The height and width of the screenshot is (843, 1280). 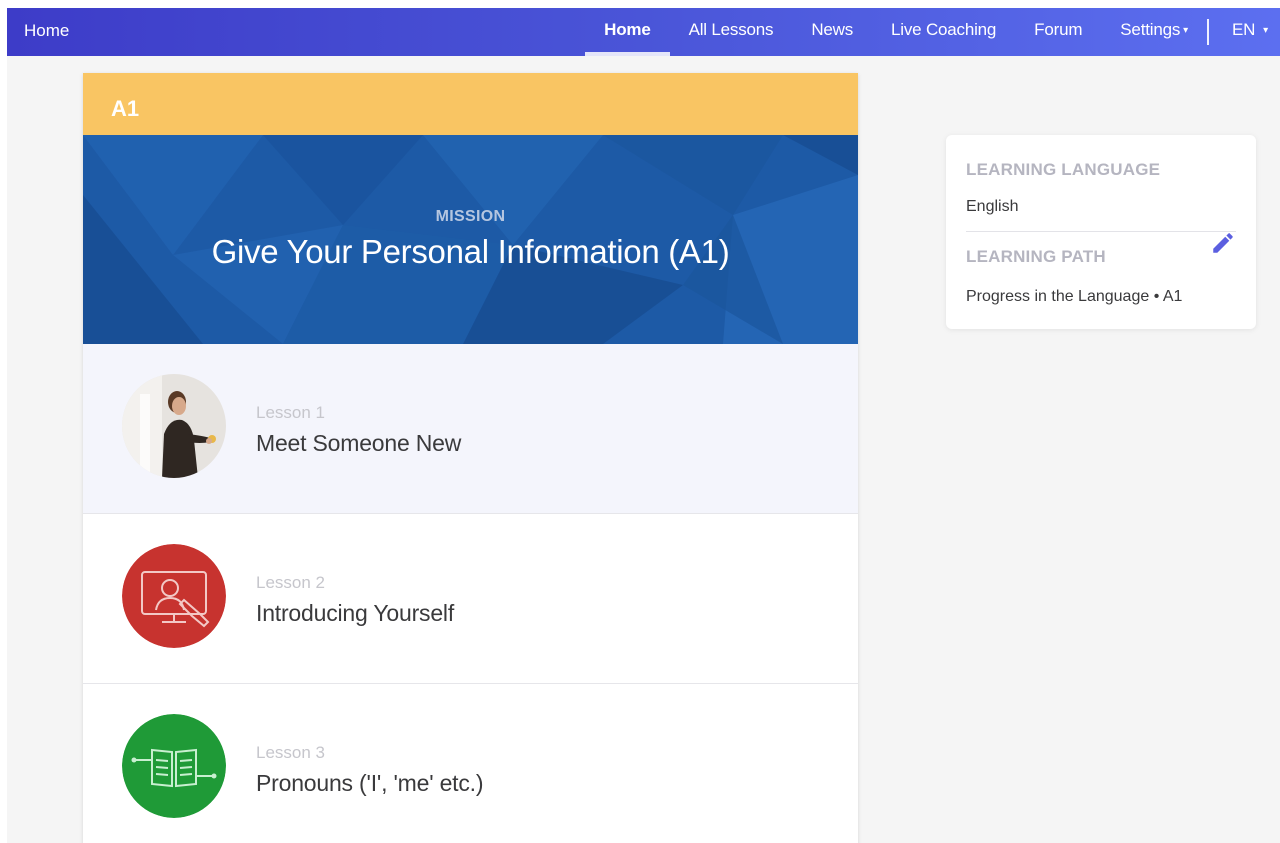 I want to click on video-call-icon, so click(x=174, y=596).